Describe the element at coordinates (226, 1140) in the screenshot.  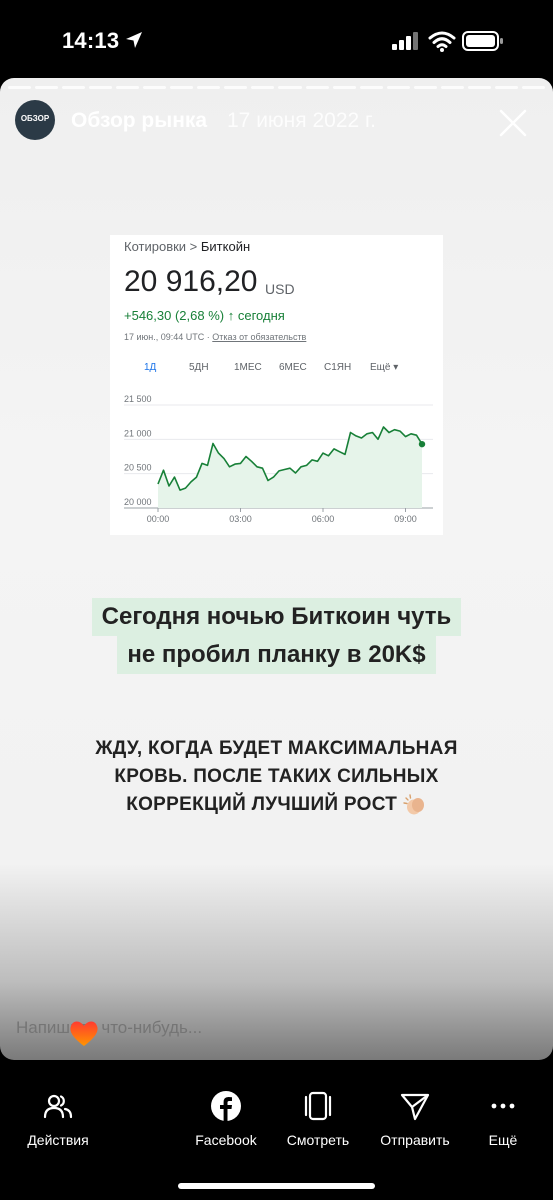
I see `facebook-label: Facebook` at that location.